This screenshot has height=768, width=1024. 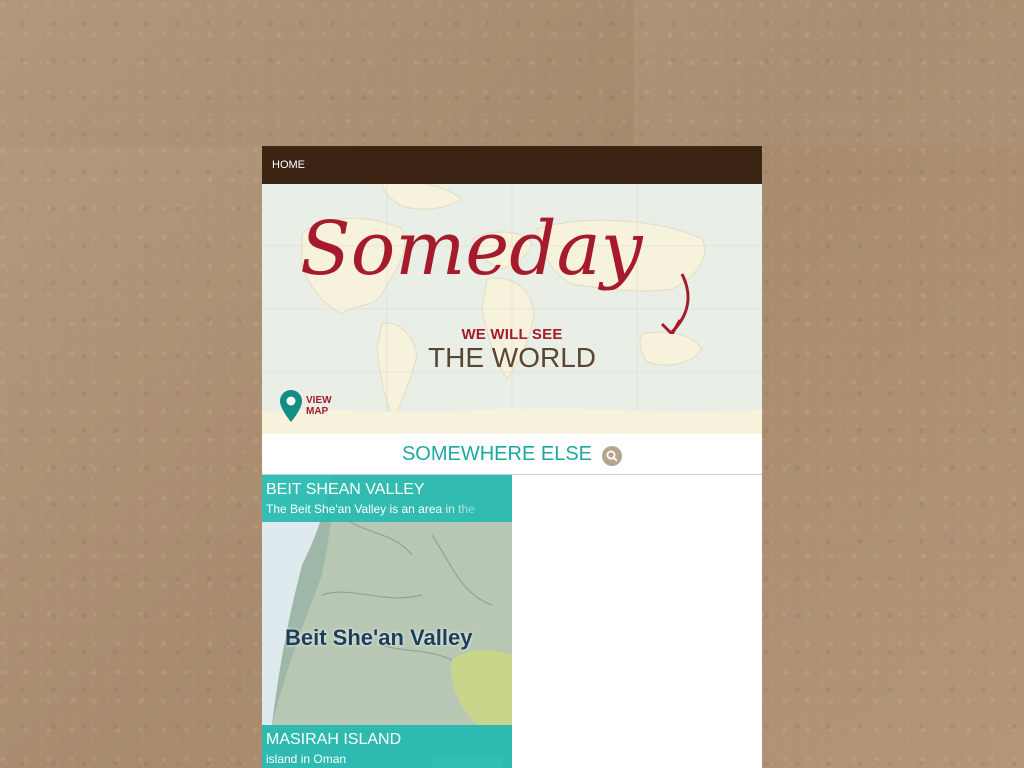 I want to click on search-icon, so click(x=612, y=456).